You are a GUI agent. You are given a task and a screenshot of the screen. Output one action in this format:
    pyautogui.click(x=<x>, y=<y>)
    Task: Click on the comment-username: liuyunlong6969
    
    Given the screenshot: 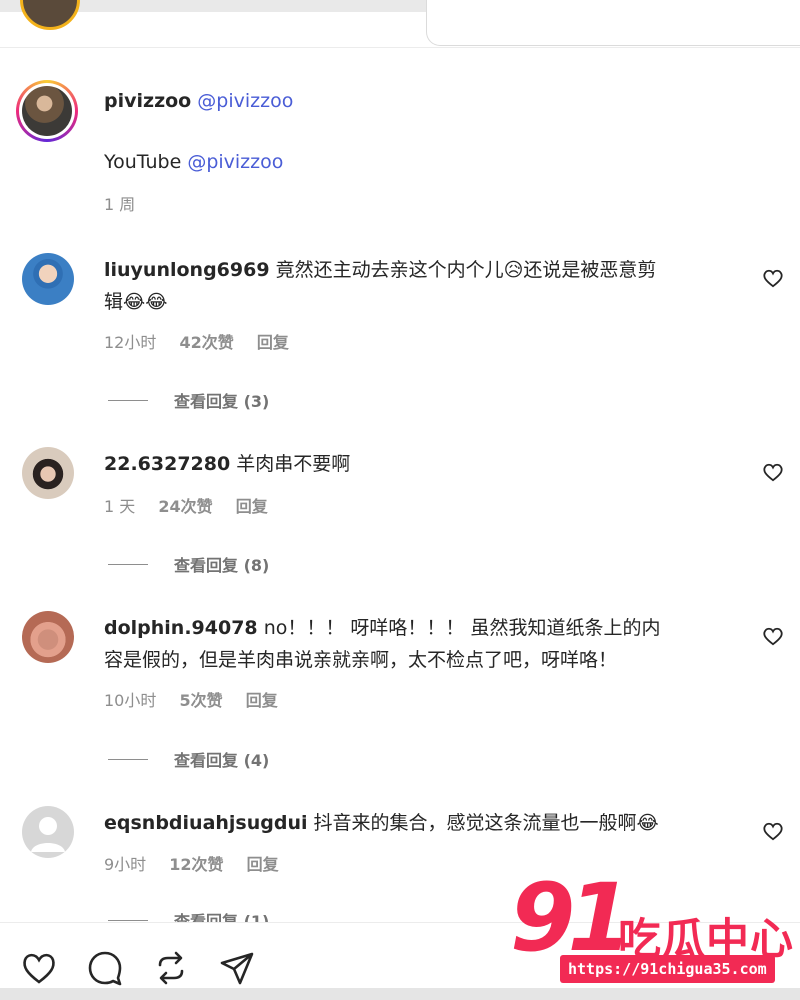 What is the action you would take?
    pyautogui.click(x=187, y=270)
    